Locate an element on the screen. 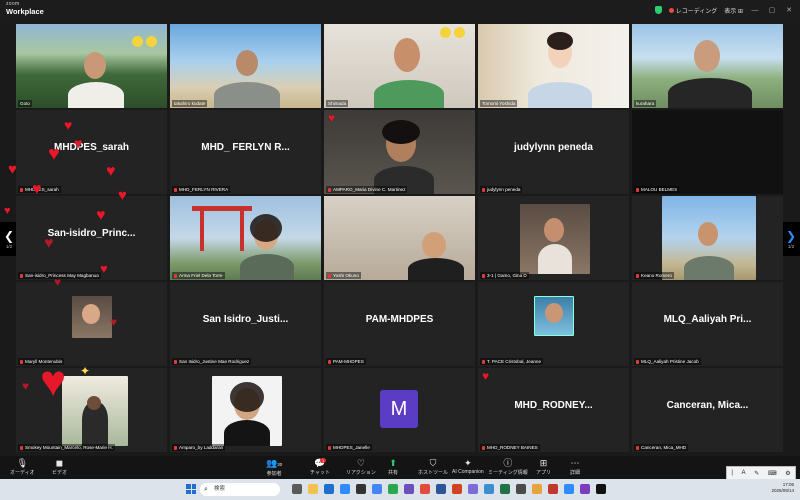  chrome-icon is located at coordinates (377, 489).